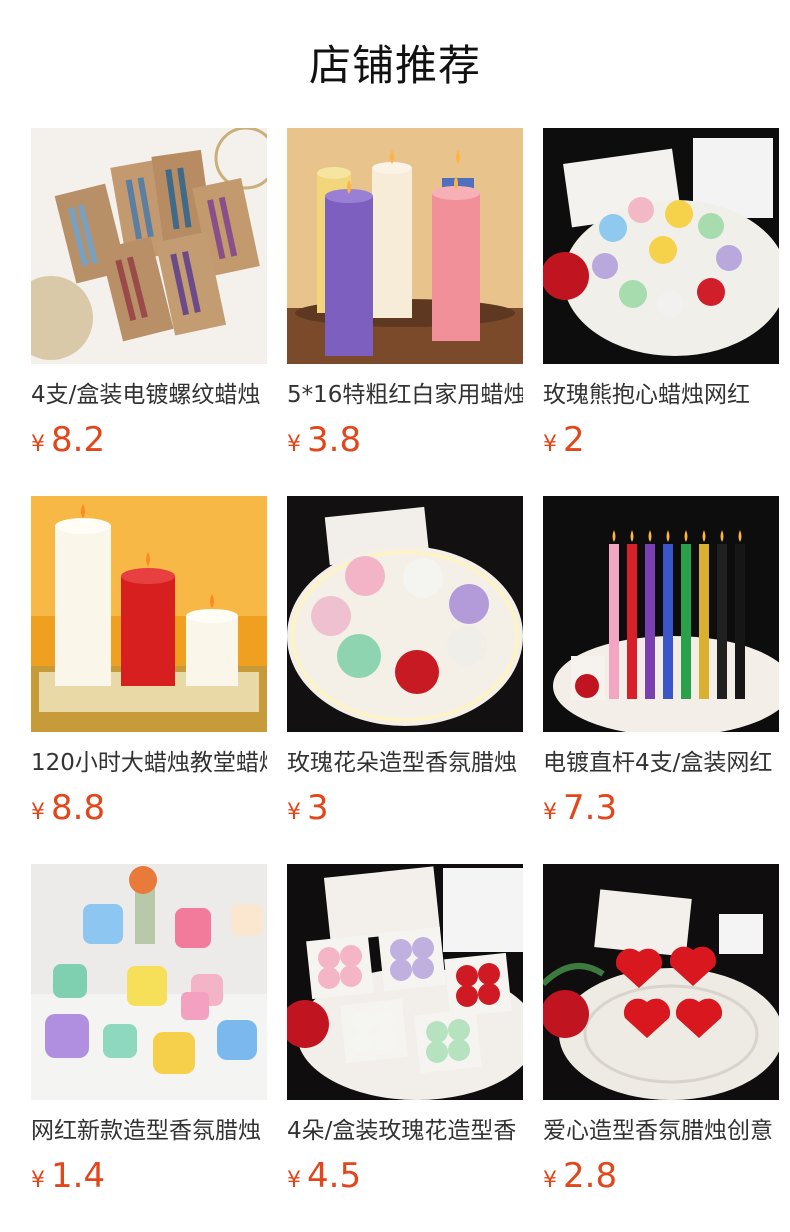  I want to click on product-price: ¥2.8, so click(661, 1176).